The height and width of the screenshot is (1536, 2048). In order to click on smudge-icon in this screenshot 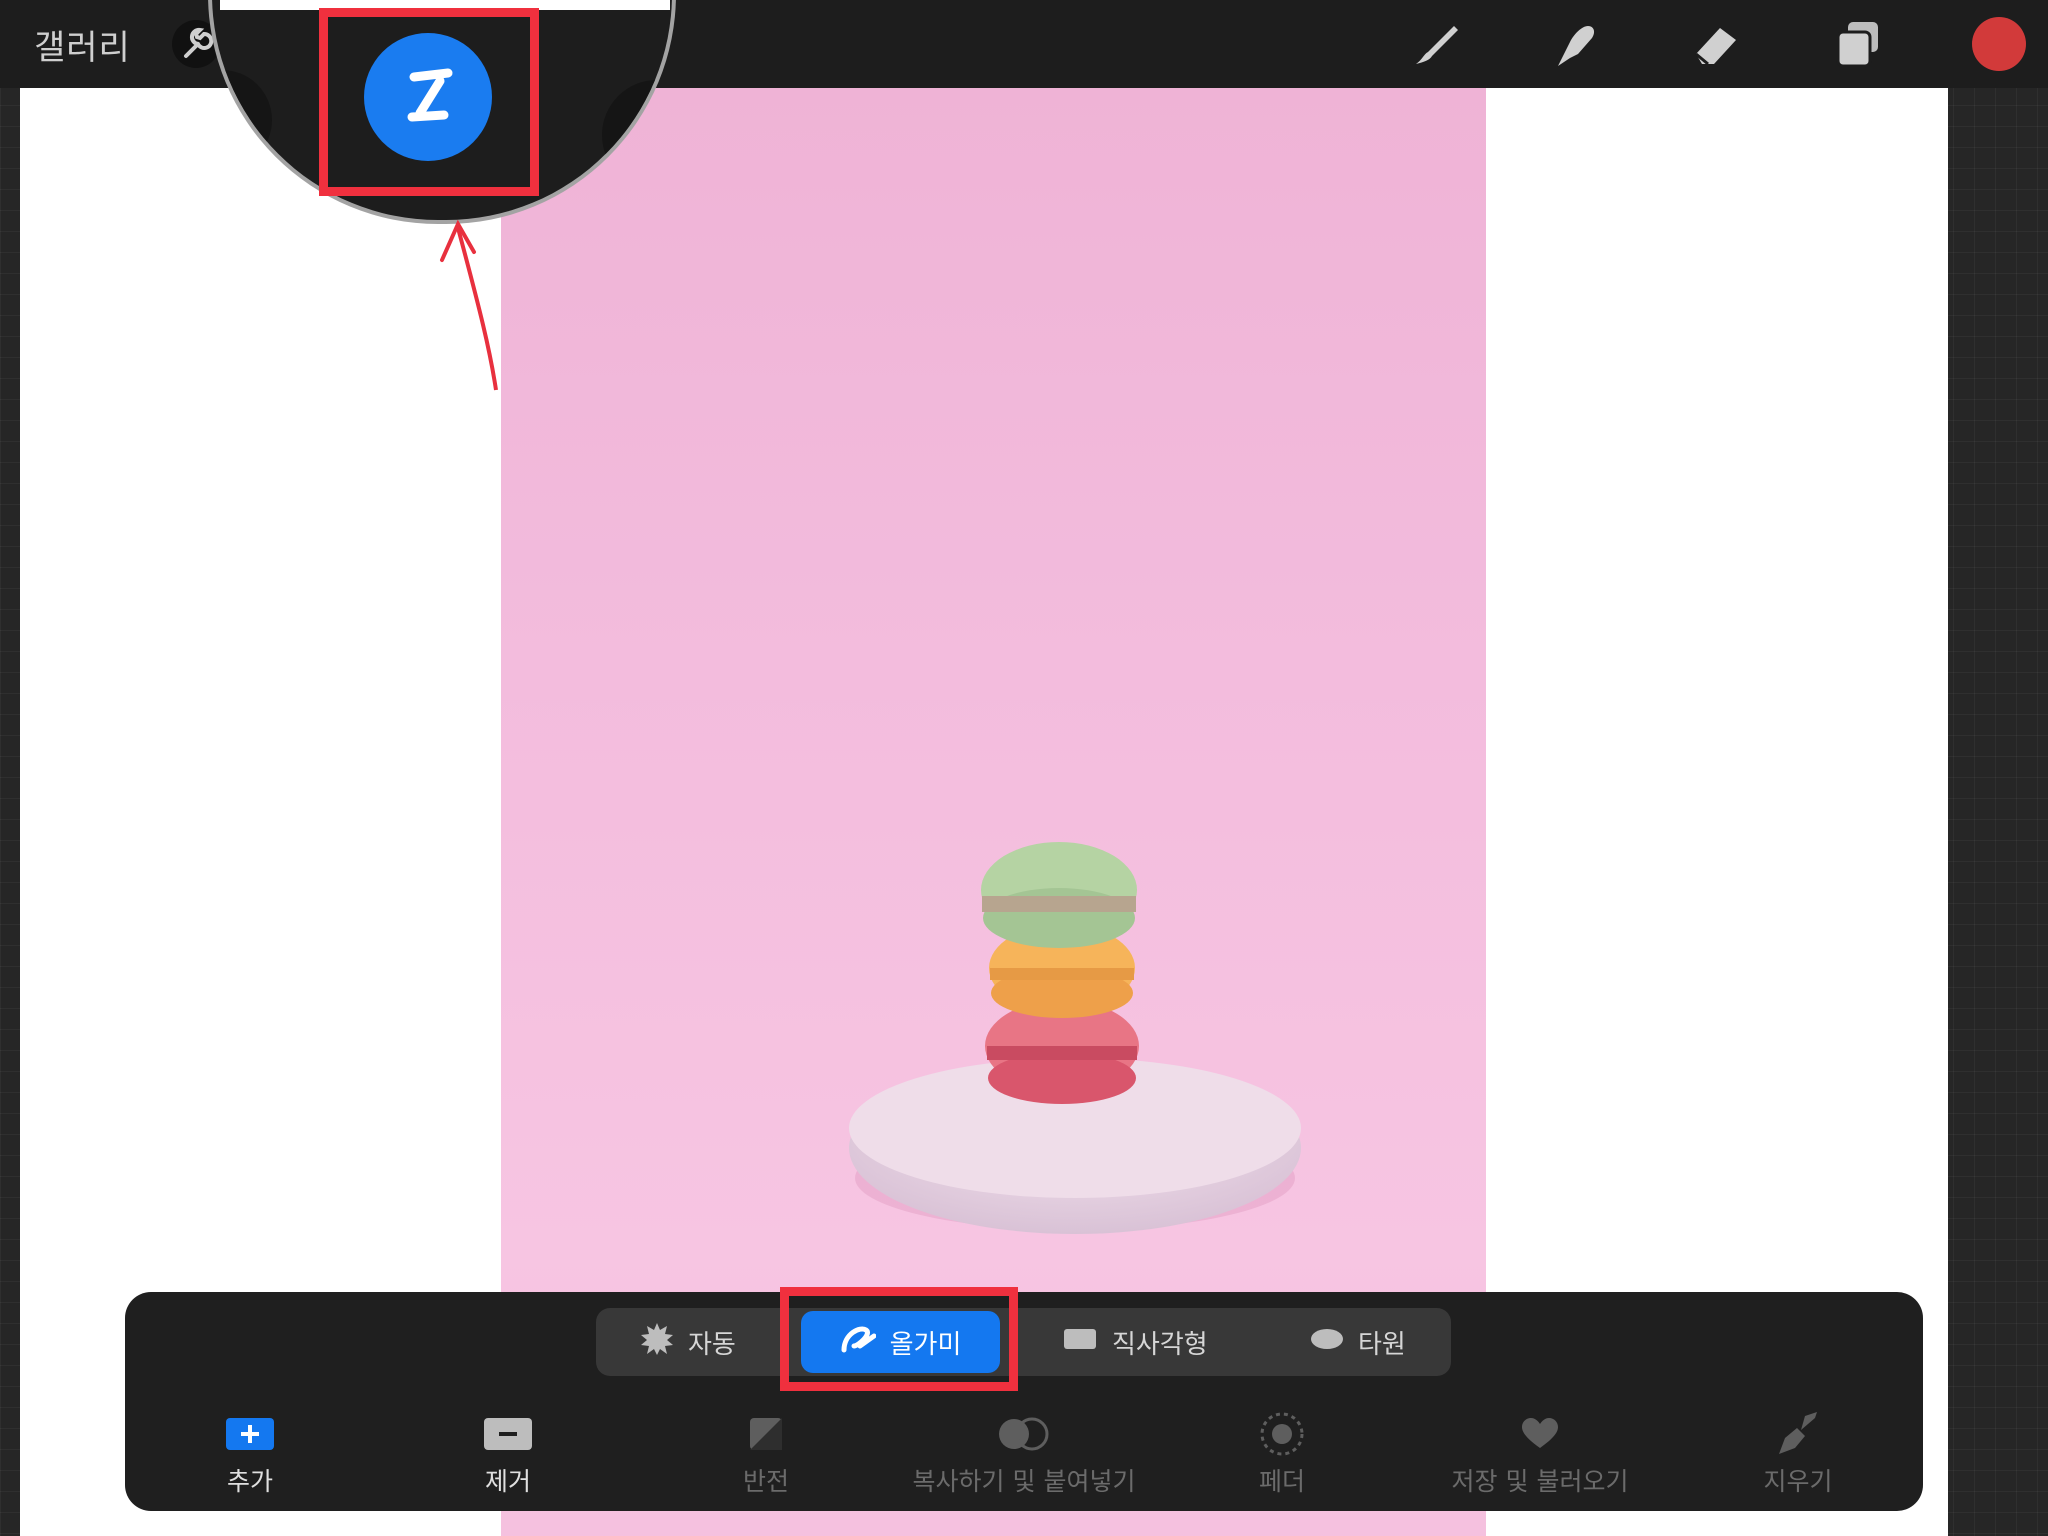, I will do `click(1576, 44)`.